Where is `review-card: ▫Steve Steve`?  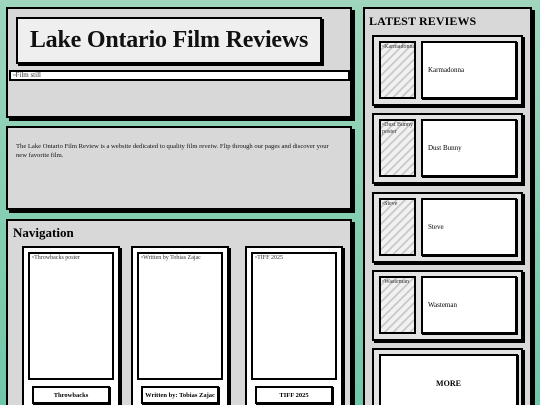 review-card: ▫Steve Steve is located at coordinates (447, 227).